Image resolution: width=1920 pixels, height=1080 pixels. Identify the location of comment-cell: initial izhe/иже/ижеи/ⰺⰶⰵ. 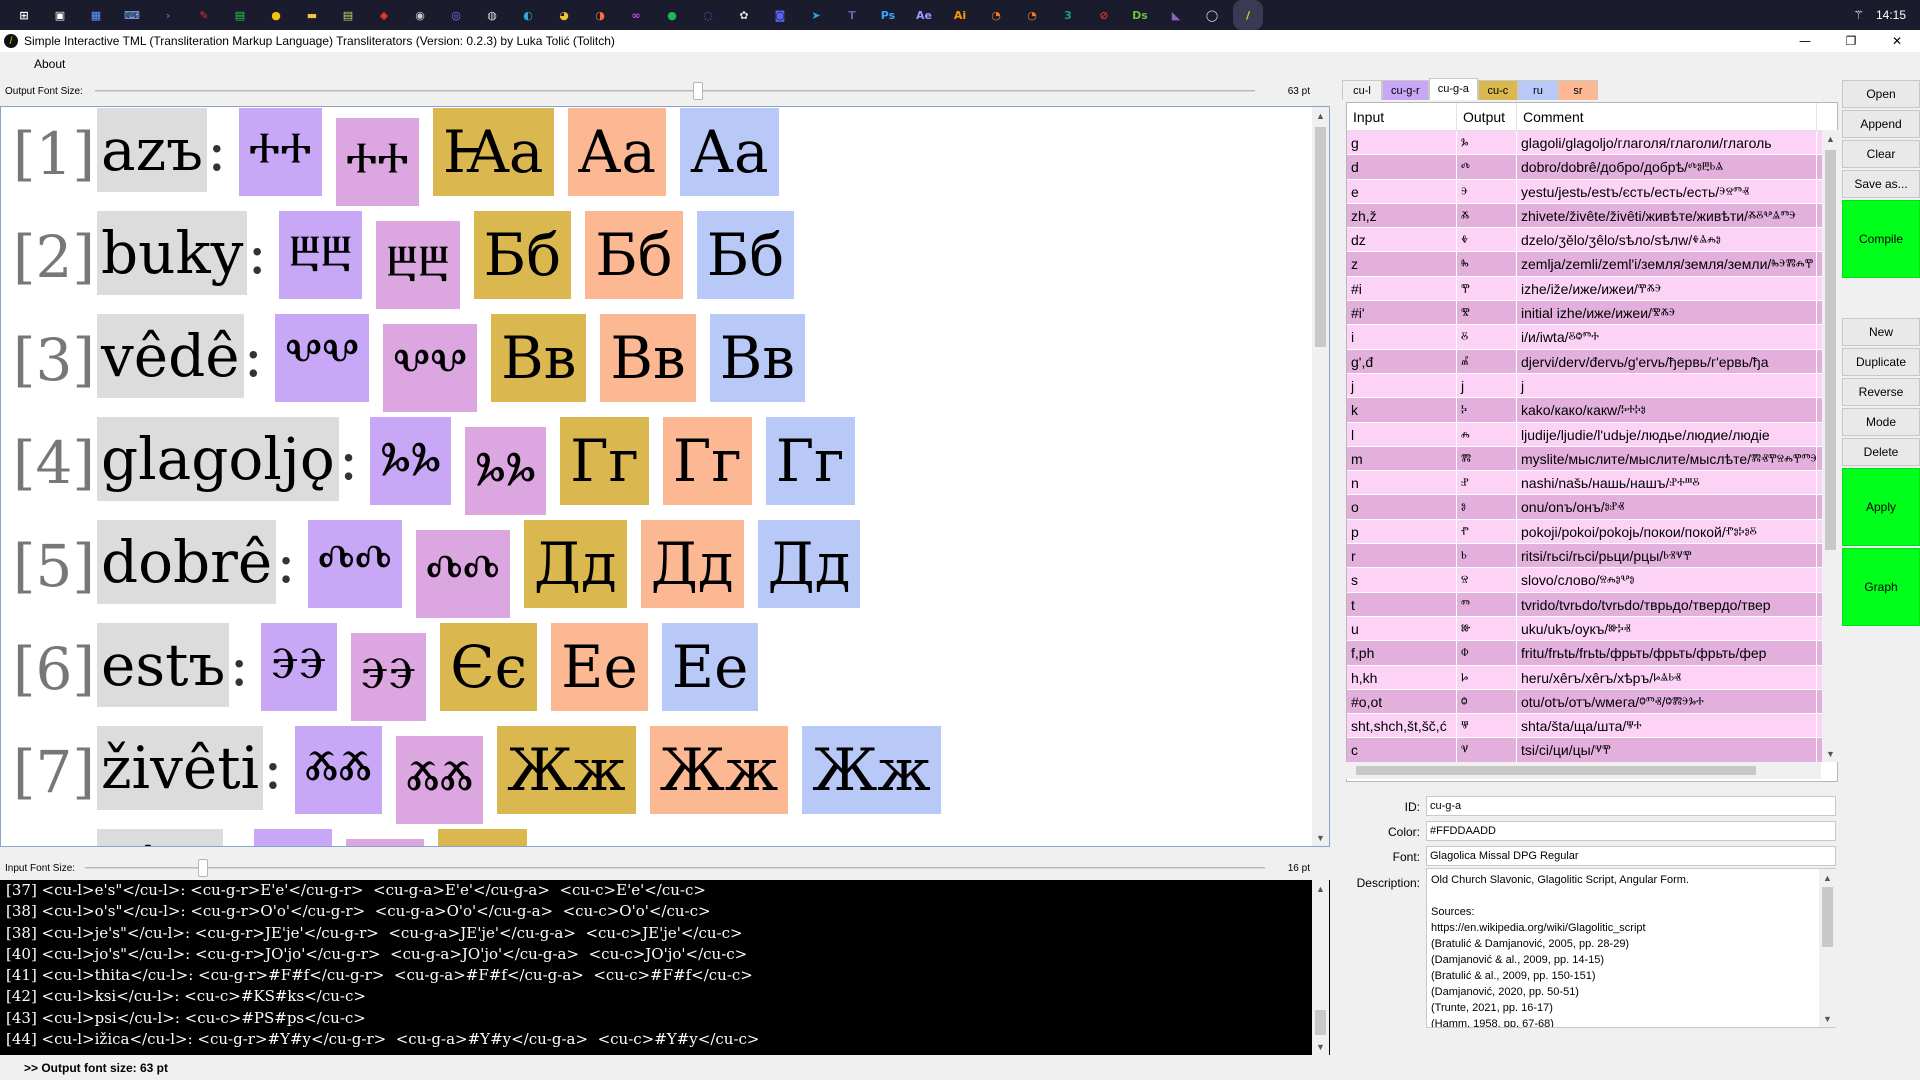
(1667, 313).